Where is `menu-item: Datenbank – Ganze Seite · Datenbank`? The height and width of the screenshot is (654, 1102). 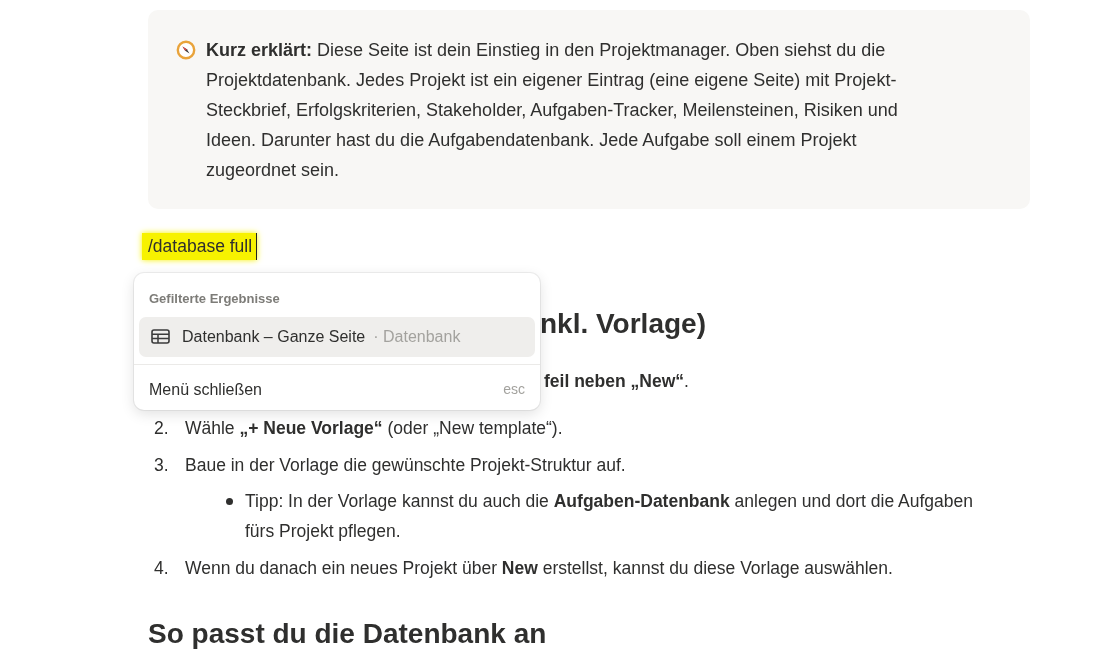
menu-item: Datenbank – Ganze Seite · Datenbank is located at coordinates (337, 336).